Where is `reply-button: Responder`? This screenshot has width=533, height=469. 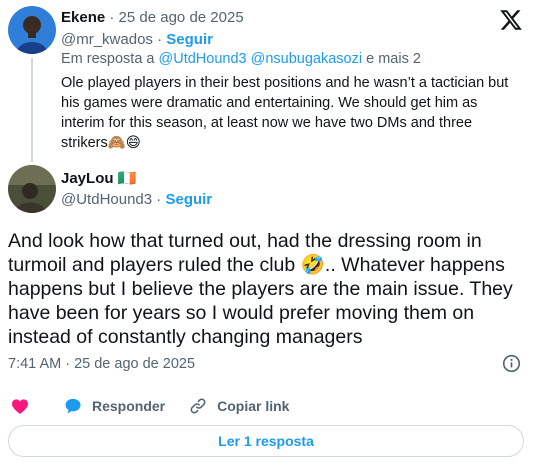
reply-button: Responder is located at coordinates (114, 406).